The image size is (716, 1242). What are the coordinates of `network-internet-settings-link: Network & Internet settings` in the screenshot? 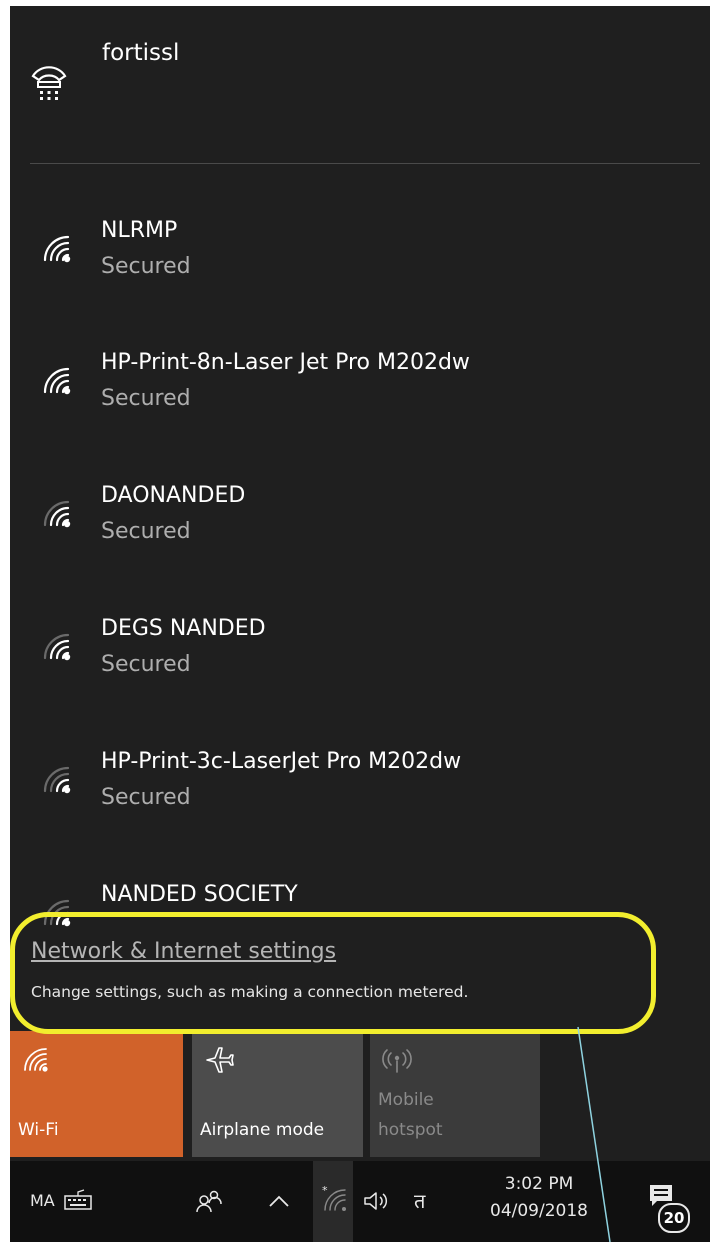 It's located at (183, 951).